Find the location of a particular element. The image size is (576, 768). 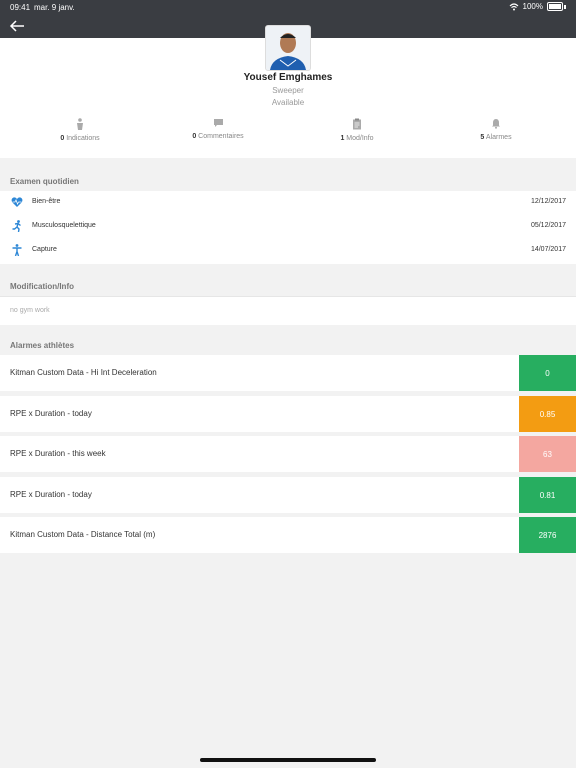

stat-modinfo: 1 Mod/Info is located at coordinates (357, 130).